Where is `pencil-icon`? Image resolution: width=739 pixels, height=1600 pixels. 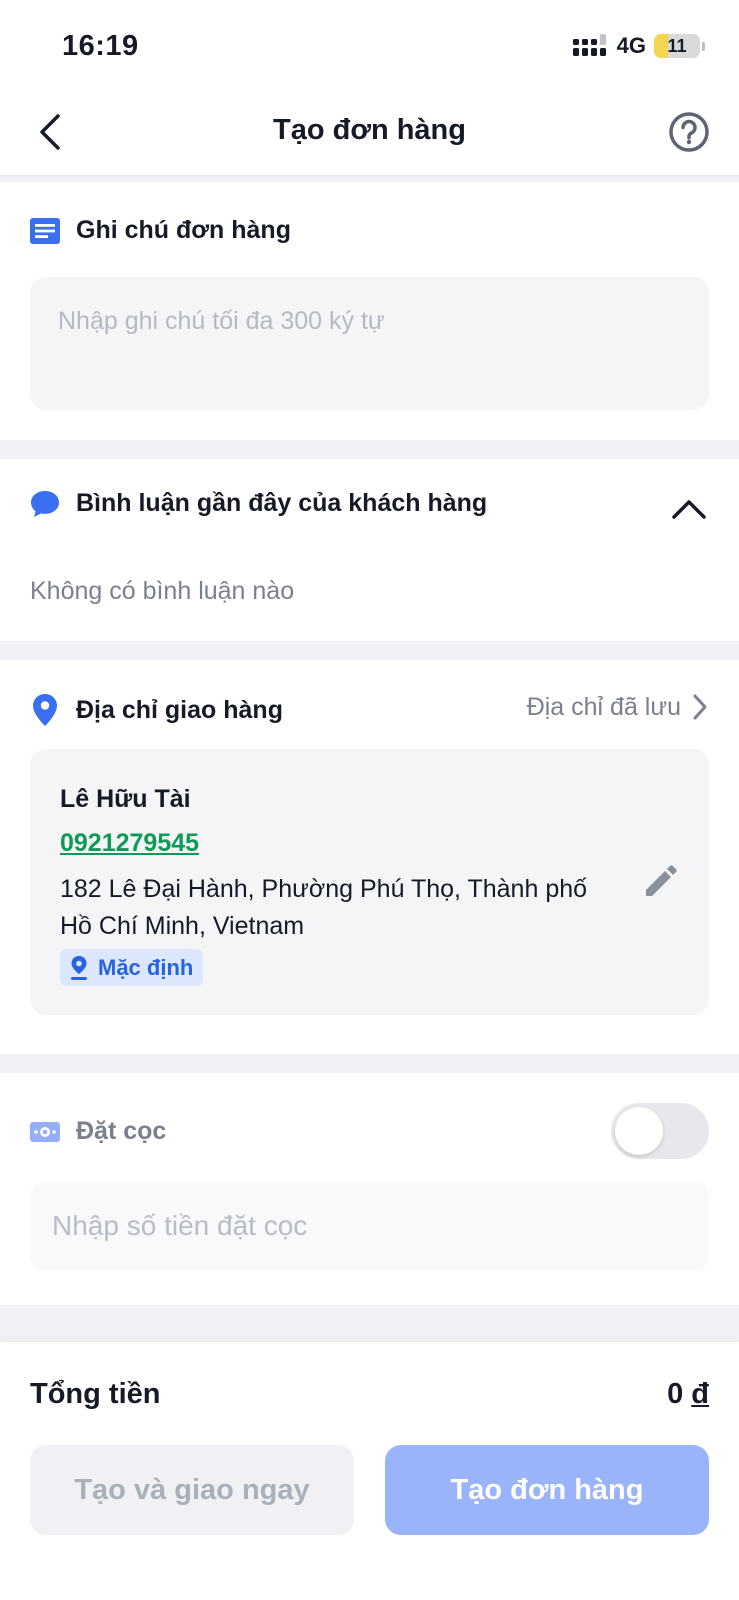 pencil-icon is located at coordinates (660, 882).